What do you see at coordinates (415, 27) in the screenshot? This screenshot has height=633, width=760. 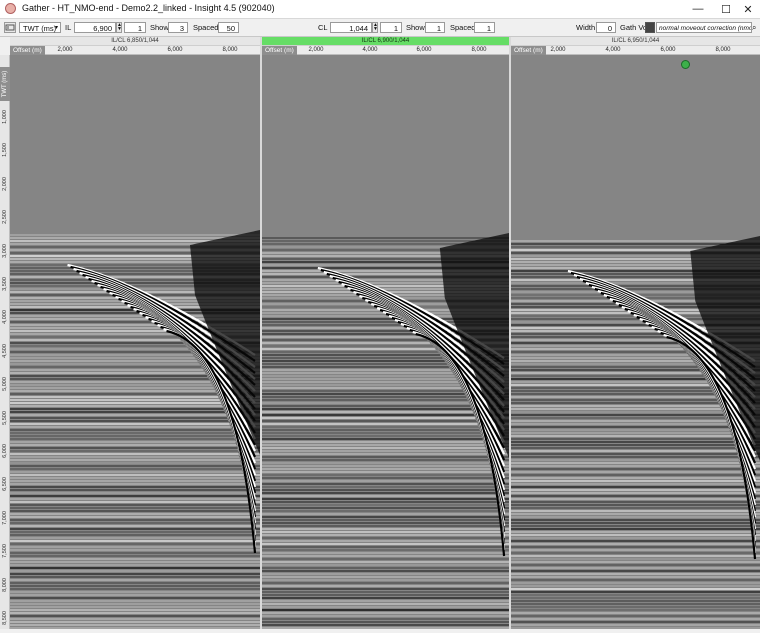 I see `cl-show-label: Show` at bounding box center [415, 27].